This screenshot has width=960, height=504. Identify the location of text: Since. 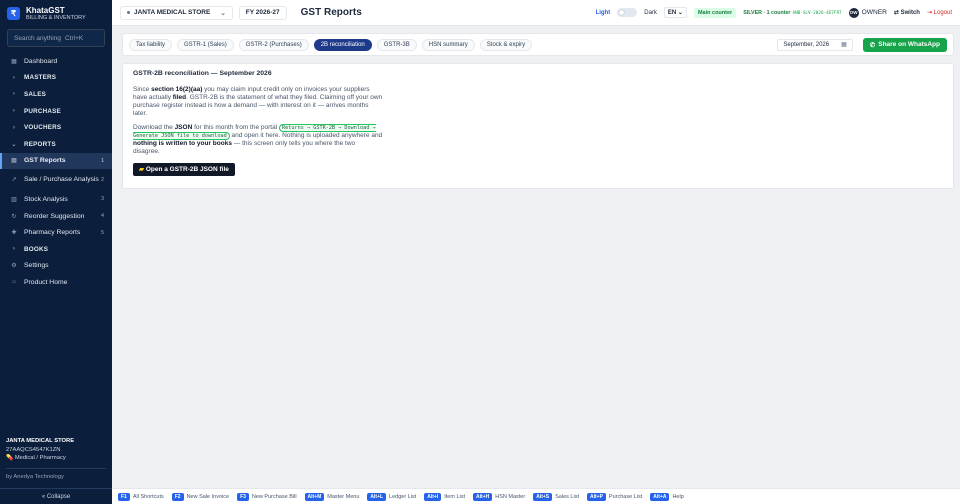
(142, 89).